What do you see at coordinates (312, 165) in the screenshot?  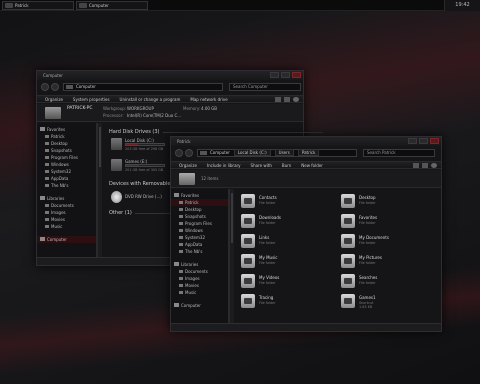 I see `new-folder-button: New folder` at bounding box center [312, 165].